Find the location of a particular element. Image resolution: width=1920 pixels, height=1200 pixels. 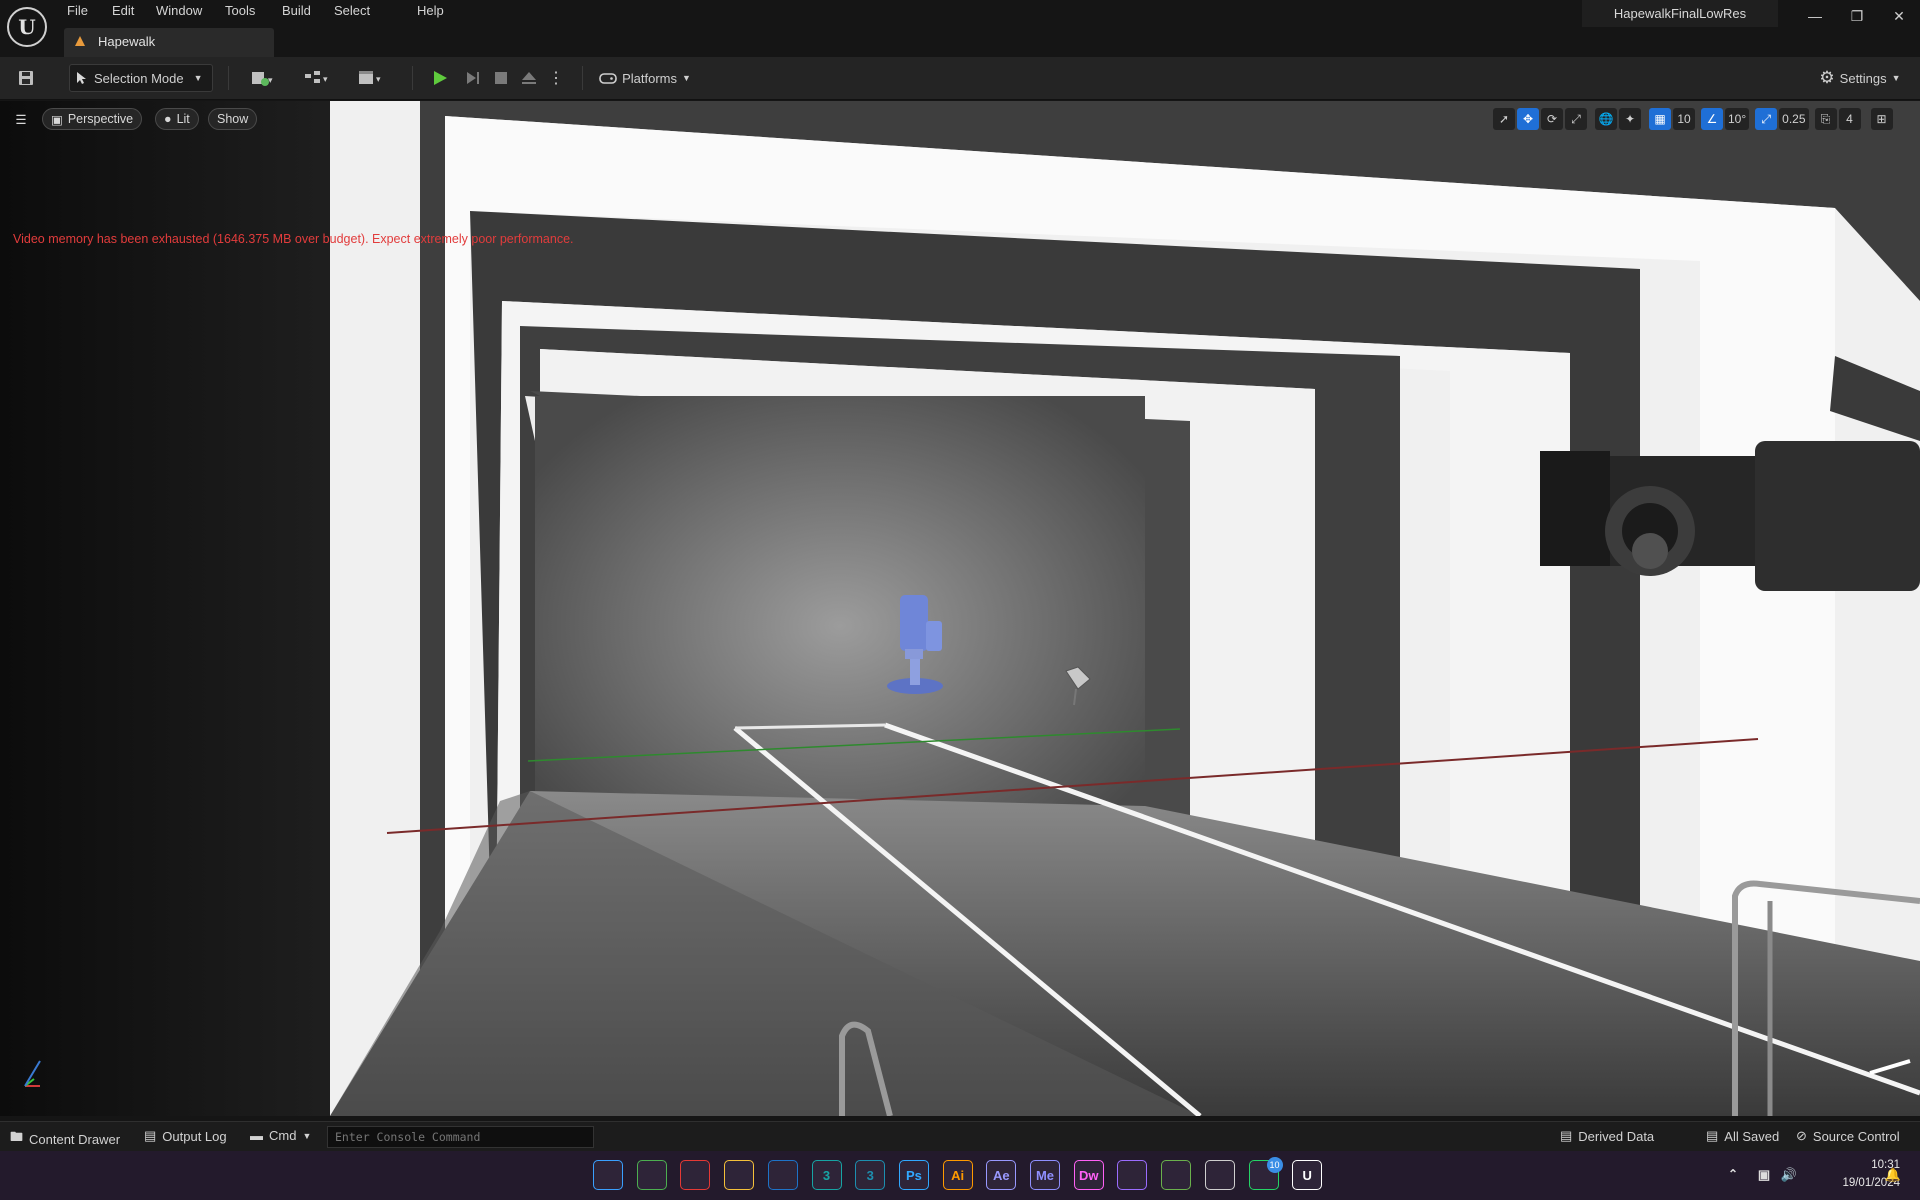

transform-toolbar: ➚ ✥ ⟳ ⤢ 🌐 ✦ ▦ 10 ∠ 10° ⤢ 0.25 ⎘ 4 ⊞ is located at coordinates (1693, 119).